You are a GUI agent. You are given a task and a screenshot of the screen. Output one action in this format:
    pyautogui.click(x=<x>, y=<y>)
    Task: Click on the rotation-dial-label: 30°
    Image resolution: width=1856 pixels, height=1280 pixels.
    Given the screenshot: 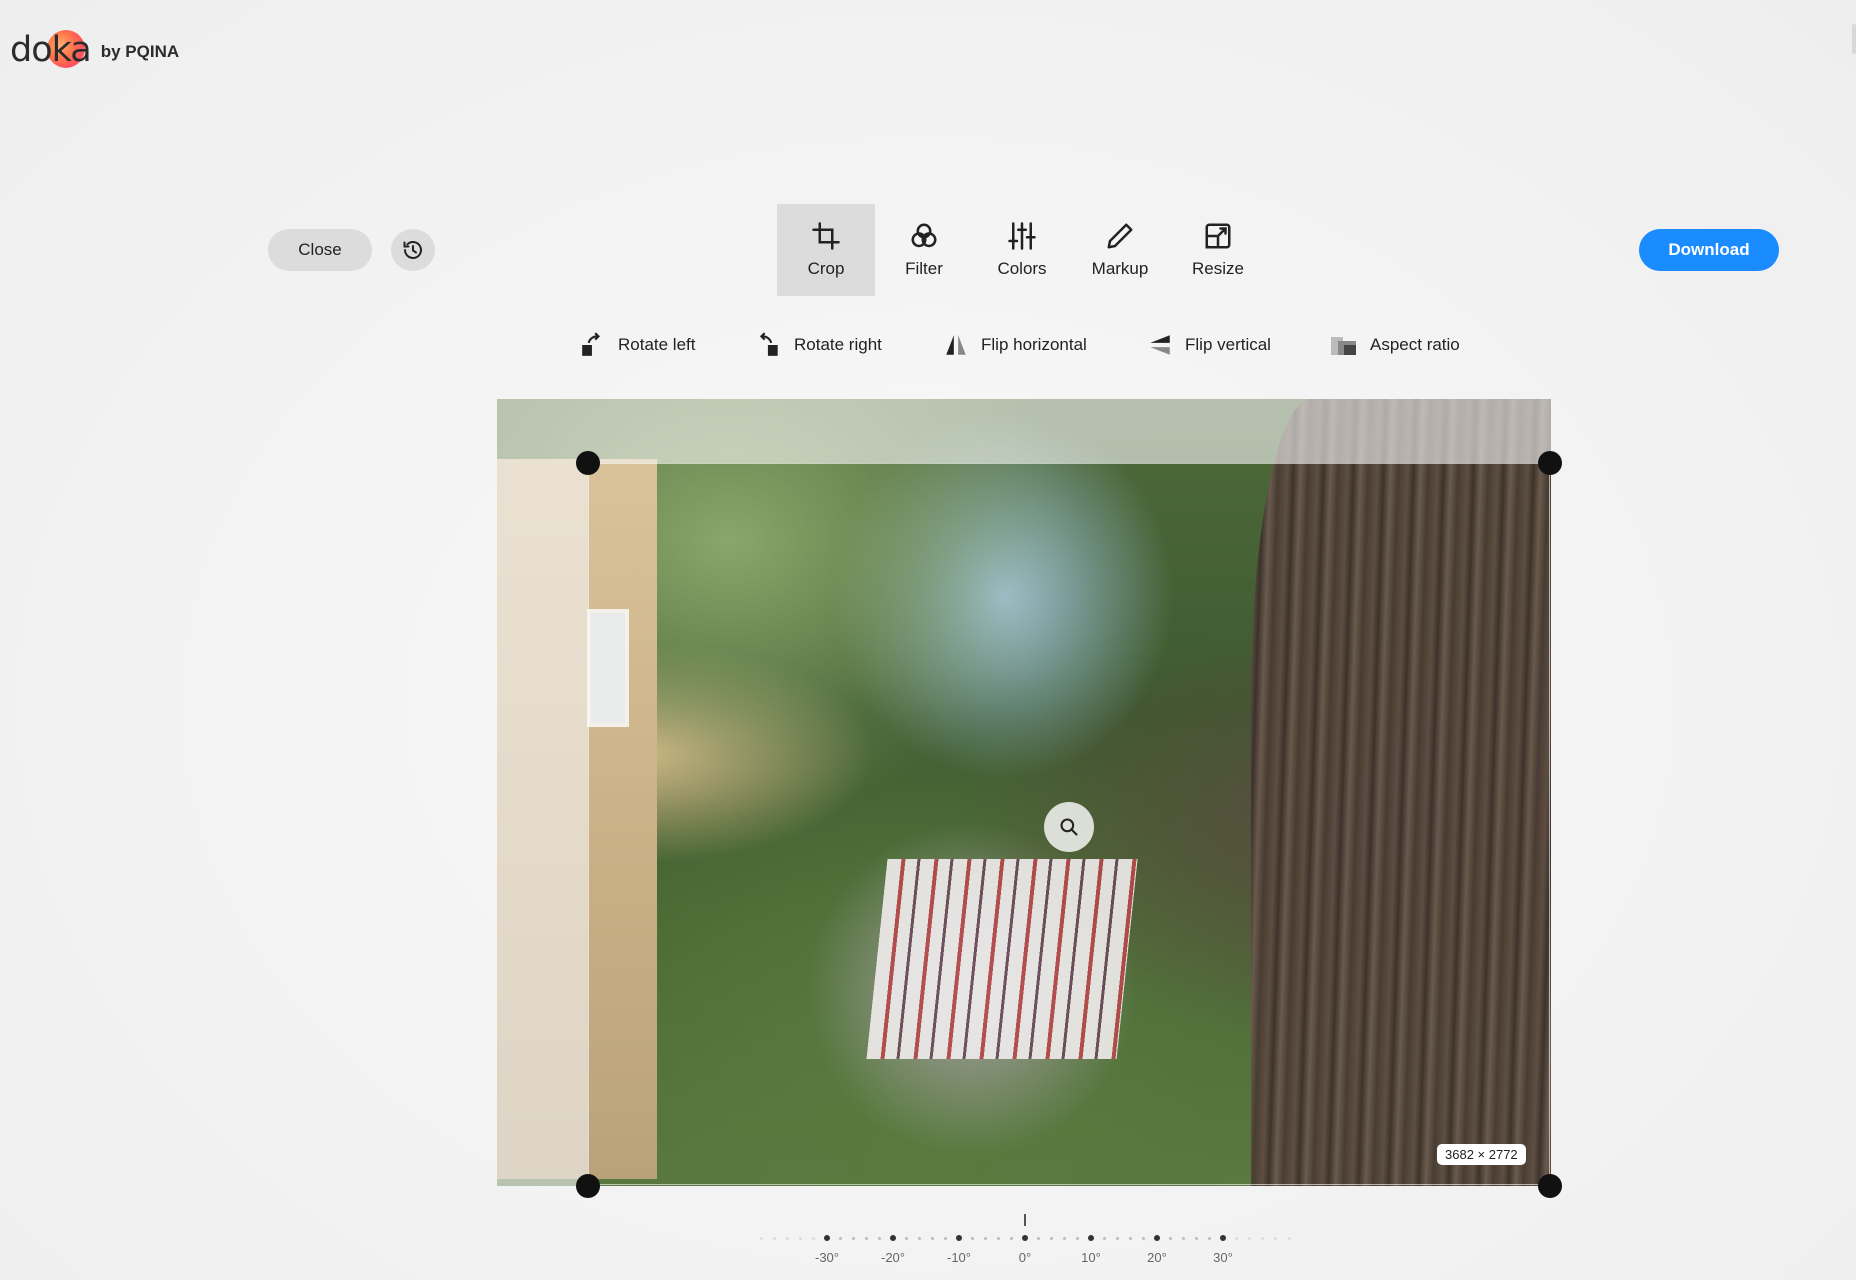 What is the action you would take?
    pyautogui.click(x=1223, y=1257)
    